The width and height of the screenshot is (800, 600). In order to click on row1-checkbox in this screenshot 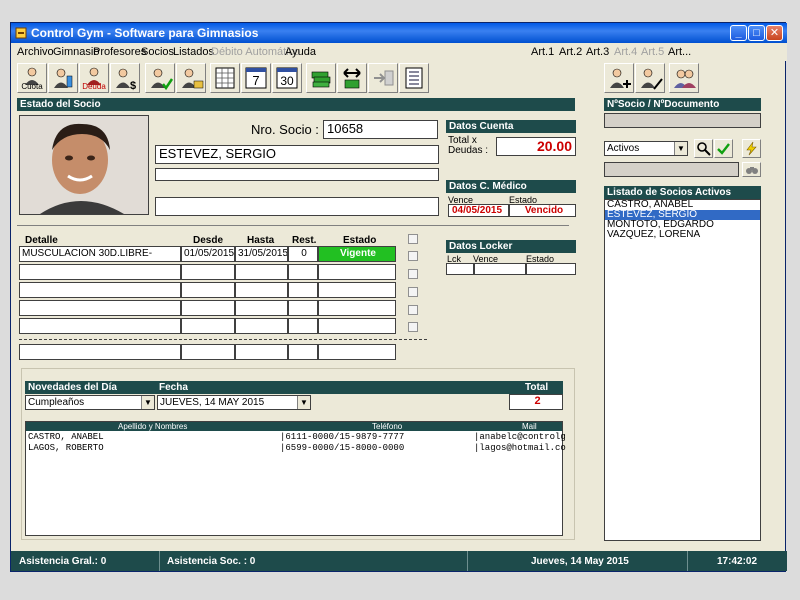, I will do `click(413, 239)`.